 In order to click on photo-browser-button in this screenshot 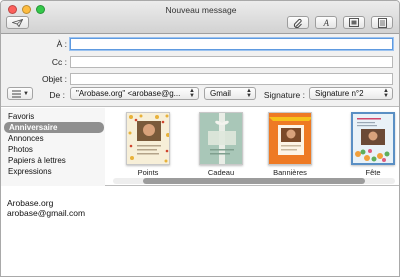, I will do `click(354, 22)`.